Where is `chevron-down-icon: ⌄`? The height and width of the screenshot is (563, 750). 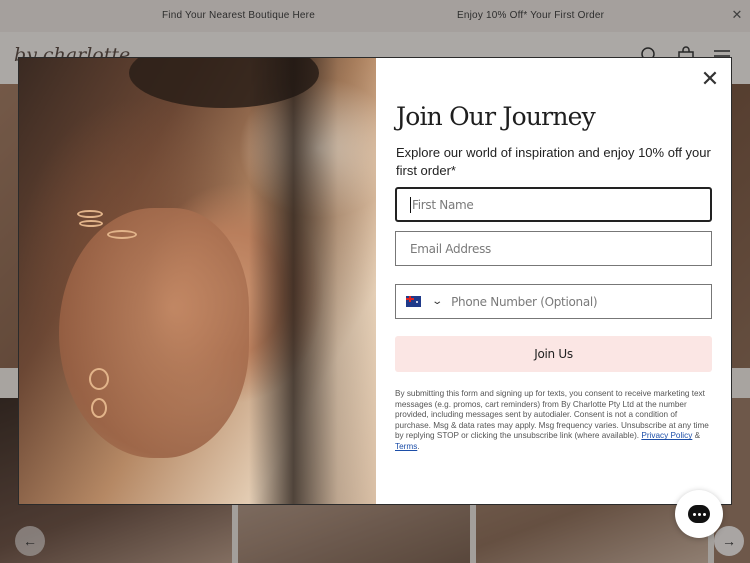 chevron-down-icon: ⌄ is located at coordinates (437, 301).